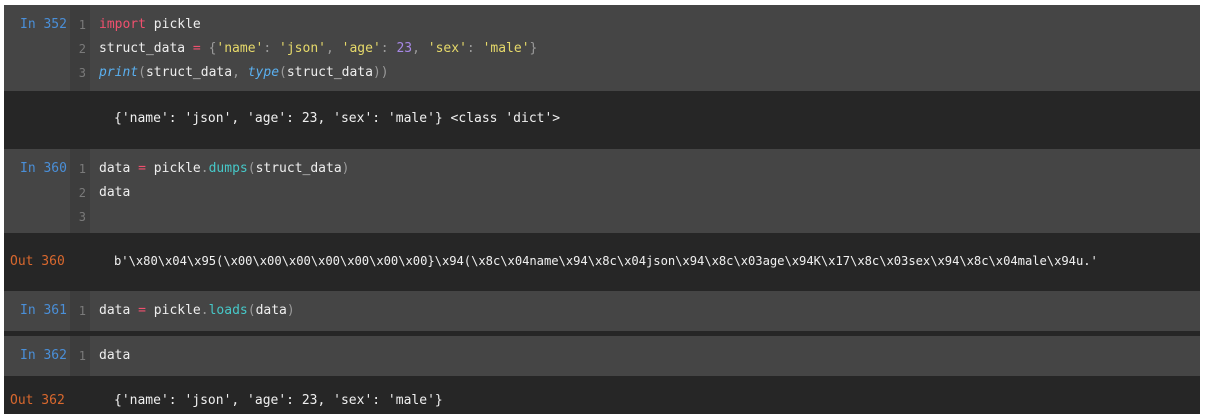 This screenshot has height=419, width=1205. Describe the element at coordinates (224, 168) in the screenshot. I see `code-line: data = pickle.dumps(struct_data)` at that location.